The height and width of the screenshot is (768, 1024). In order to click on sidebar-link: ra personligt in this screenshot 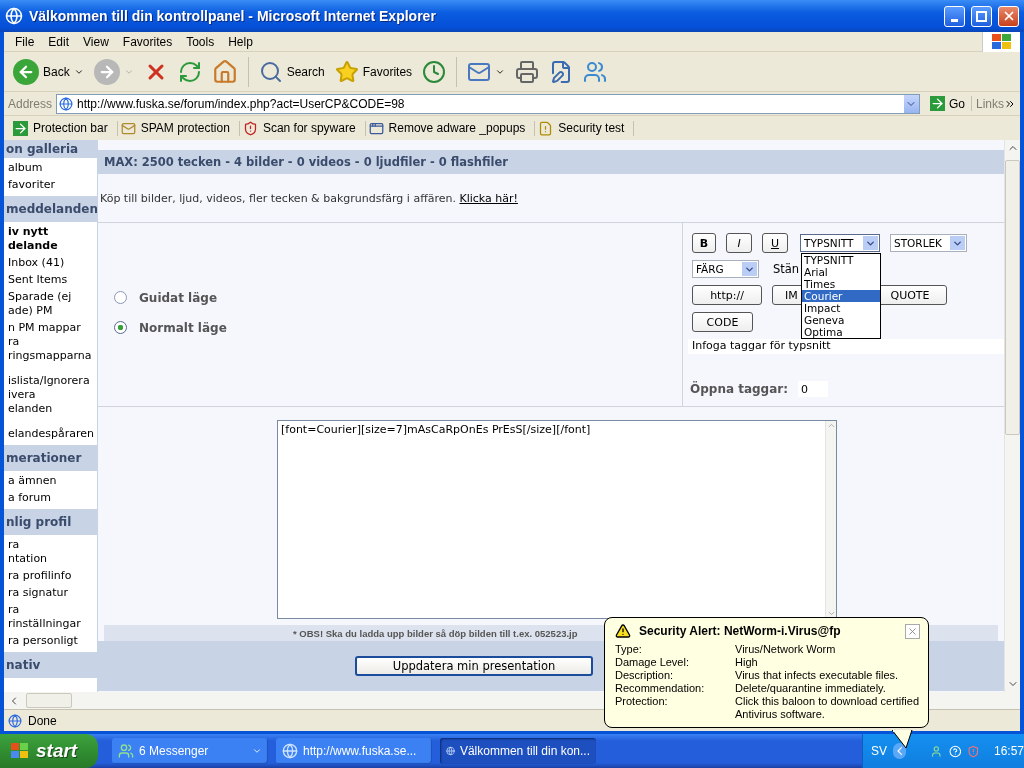, I will do `click(50, 641)`.